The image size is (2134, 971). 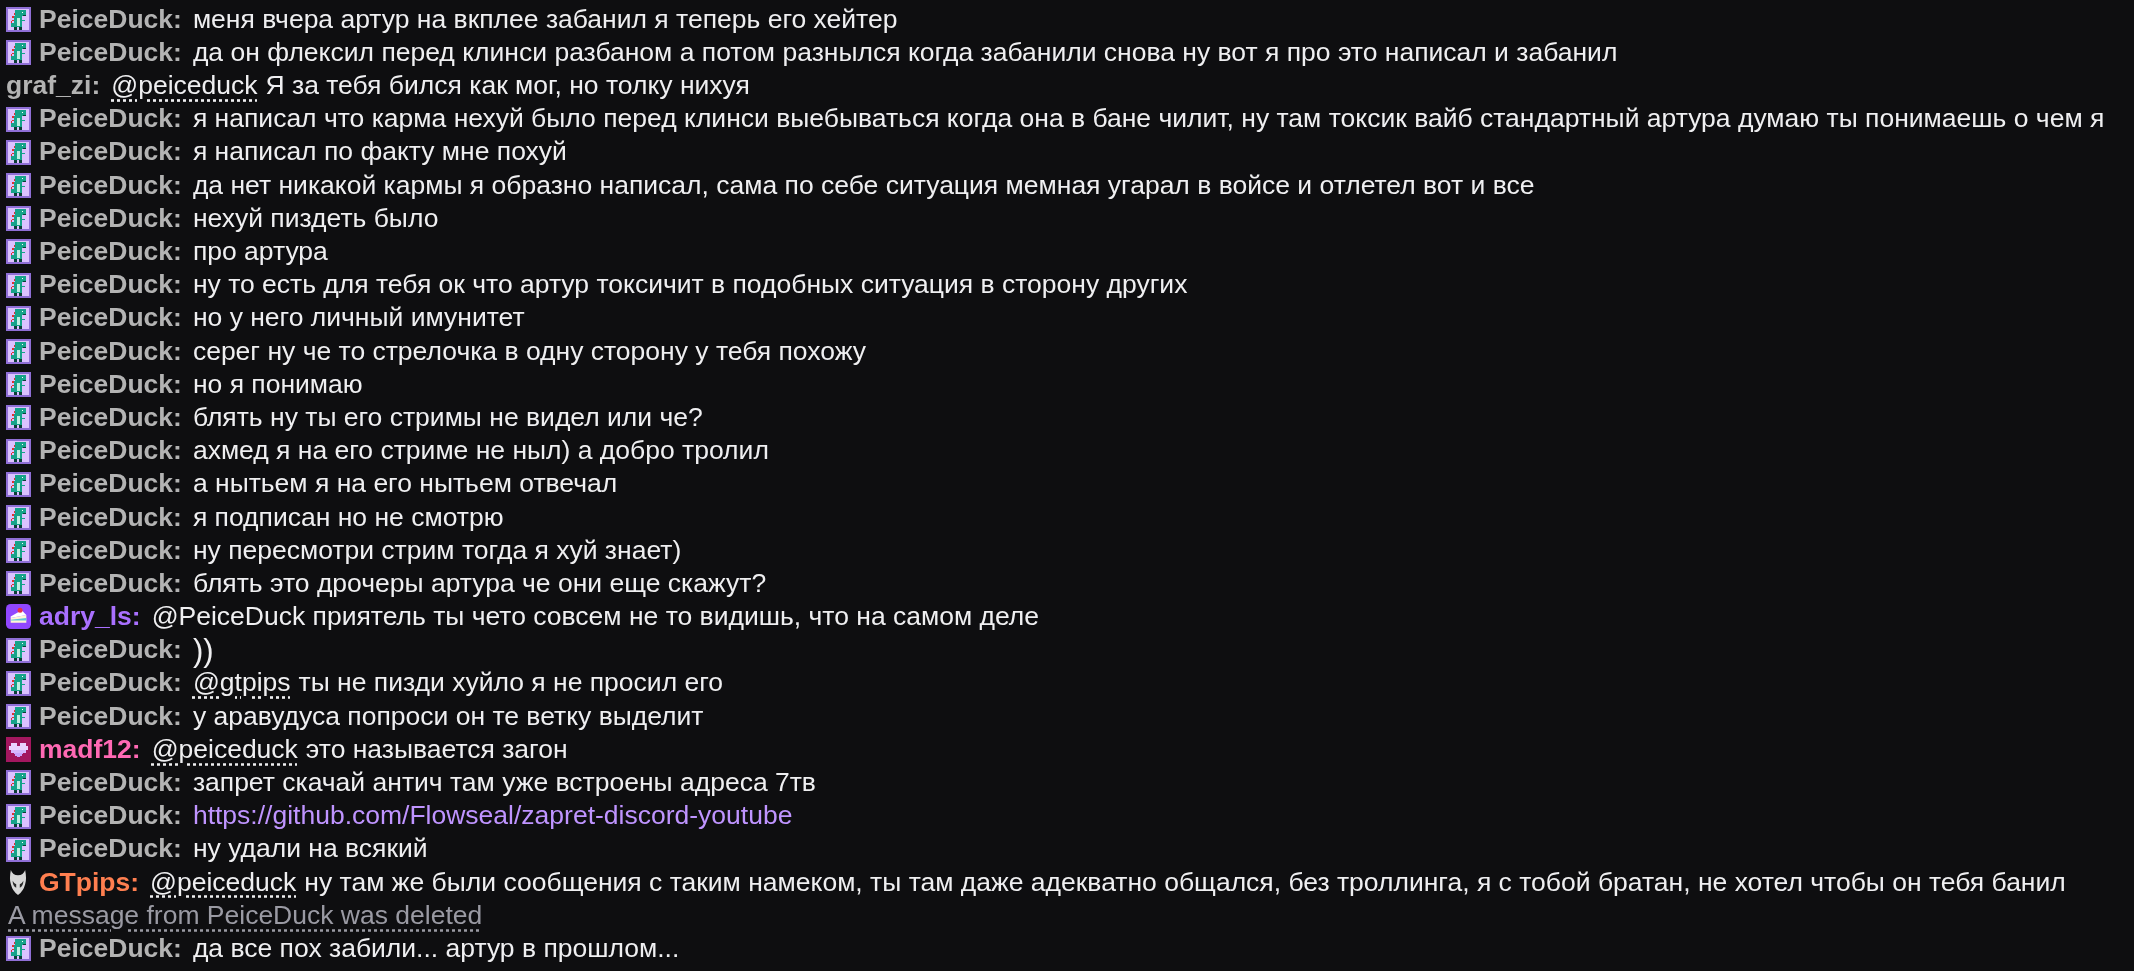 I want to click on message-text: Я за тебя бился как мог, но толку нихуя, so click(x=507, y=86).